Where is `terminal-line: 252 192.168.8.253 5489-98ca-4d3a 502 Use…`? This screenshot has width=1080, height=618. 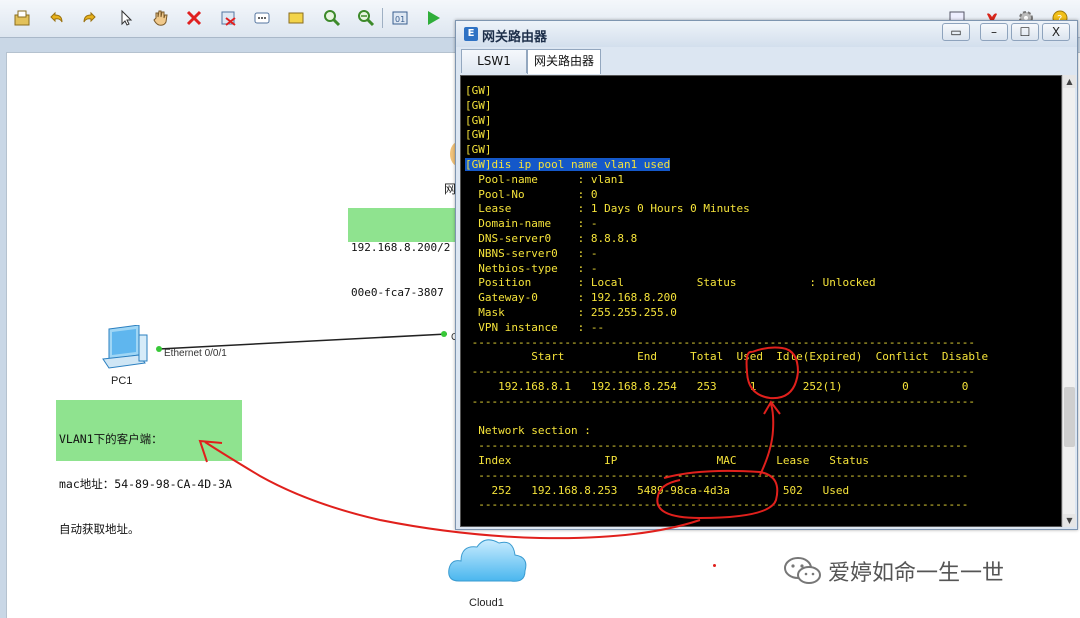
terminal-line: 252 192.168.8.253 5489-98ca-4d3a 502 Use… is located at coordinates (657, 490).